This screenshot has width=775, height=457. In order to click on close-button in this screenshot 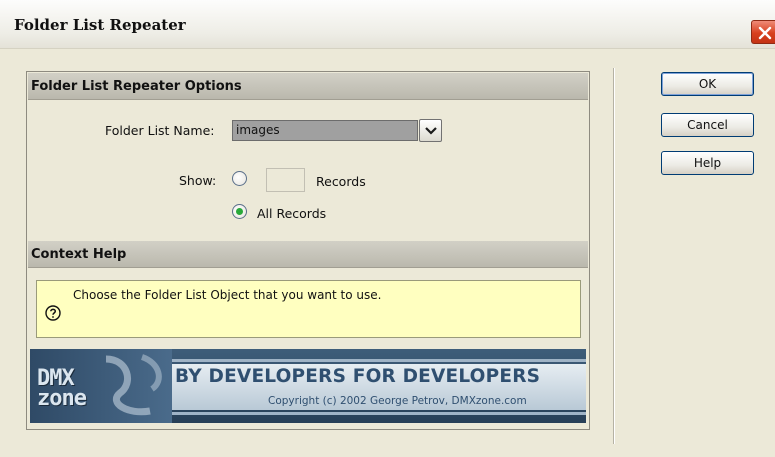, I will do `click(763, 32)`.